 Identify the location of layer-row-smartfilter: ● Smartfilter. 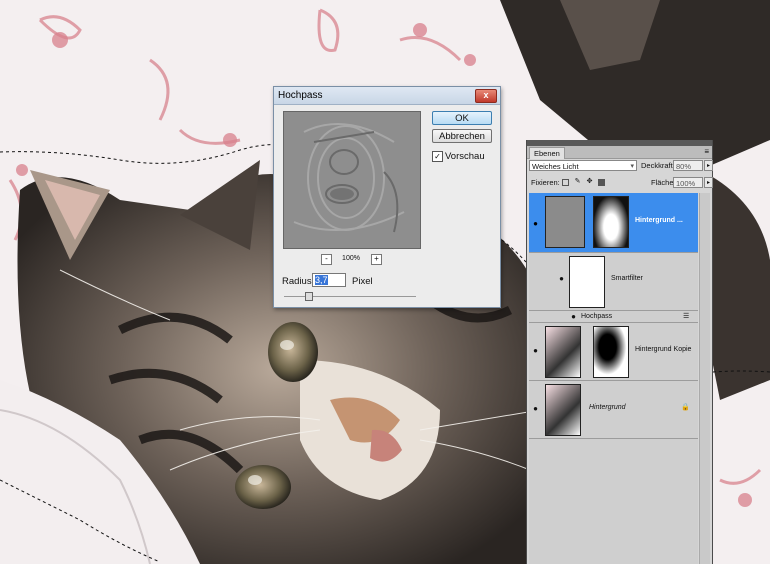
(613, 282).